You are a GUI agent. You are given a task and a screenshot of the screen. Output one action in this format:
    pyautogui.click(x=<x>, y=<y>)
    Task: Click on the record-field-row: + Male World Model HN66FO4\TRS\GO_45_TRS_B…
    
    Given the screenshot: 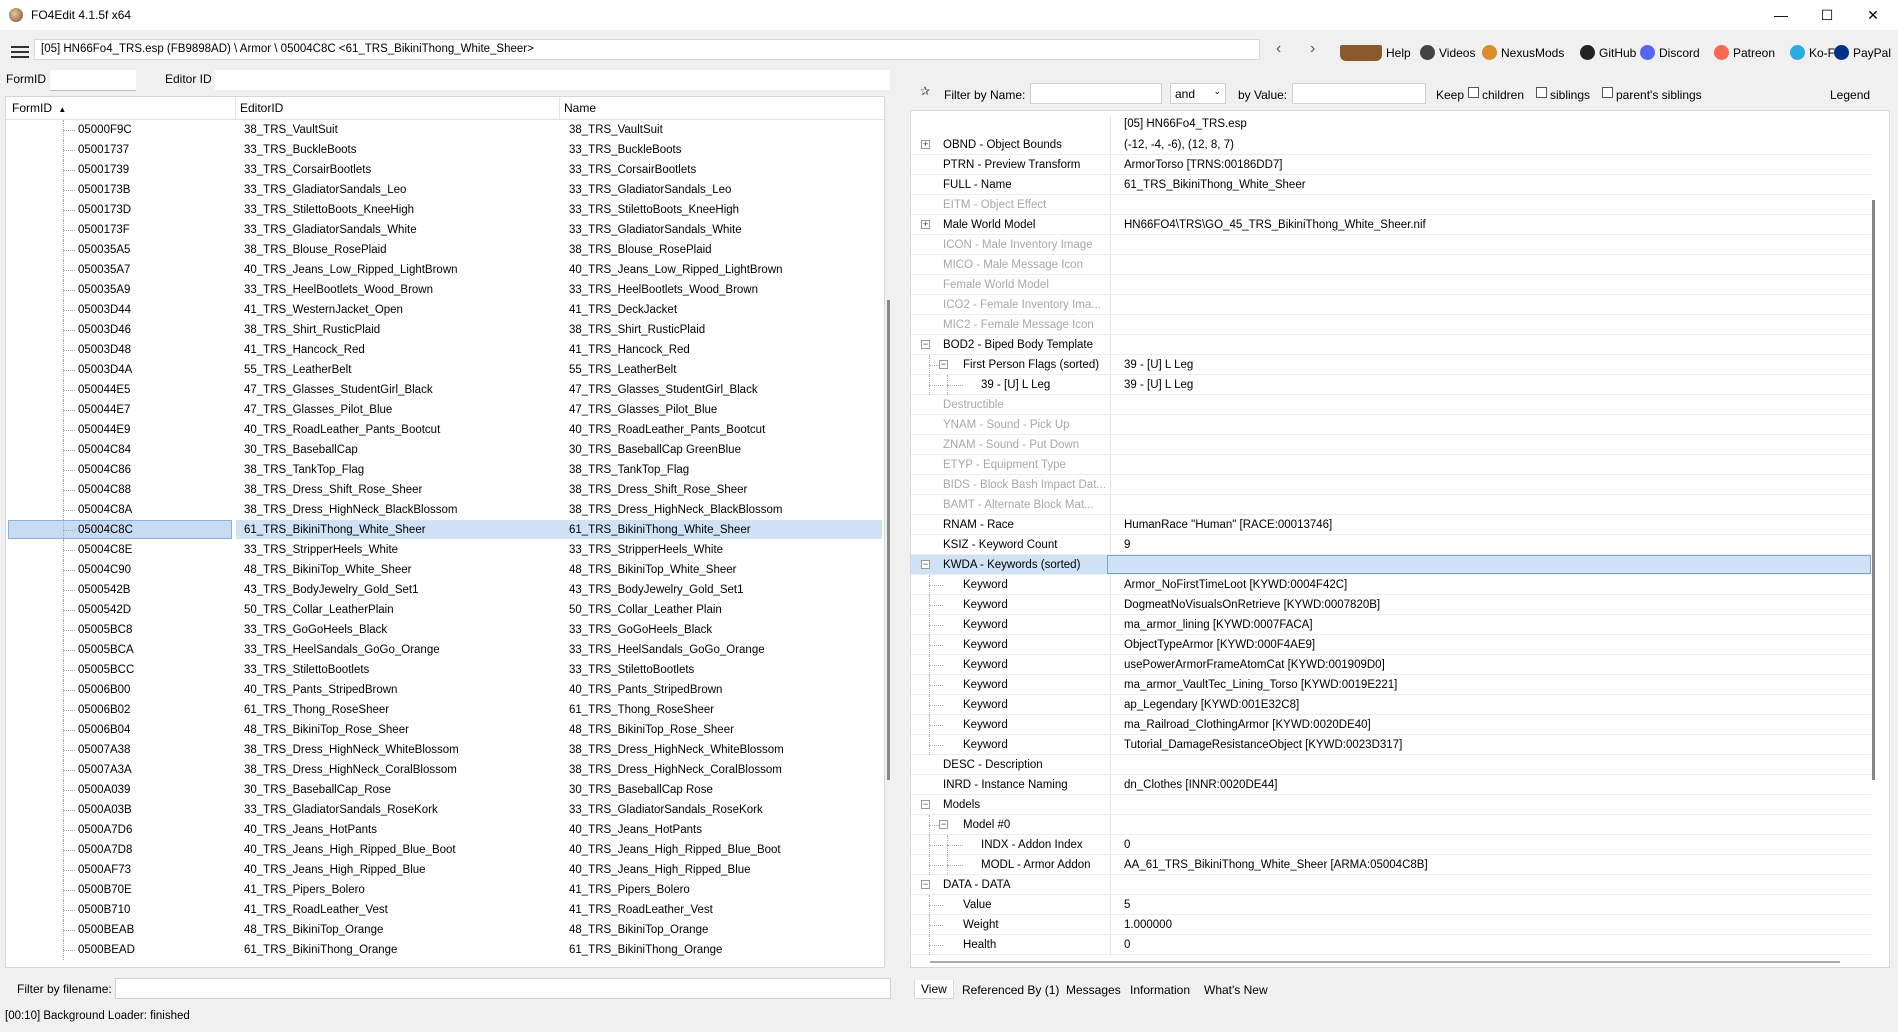 What is the action you would take?
    pyautogui.click(x=1391, y=225)
    